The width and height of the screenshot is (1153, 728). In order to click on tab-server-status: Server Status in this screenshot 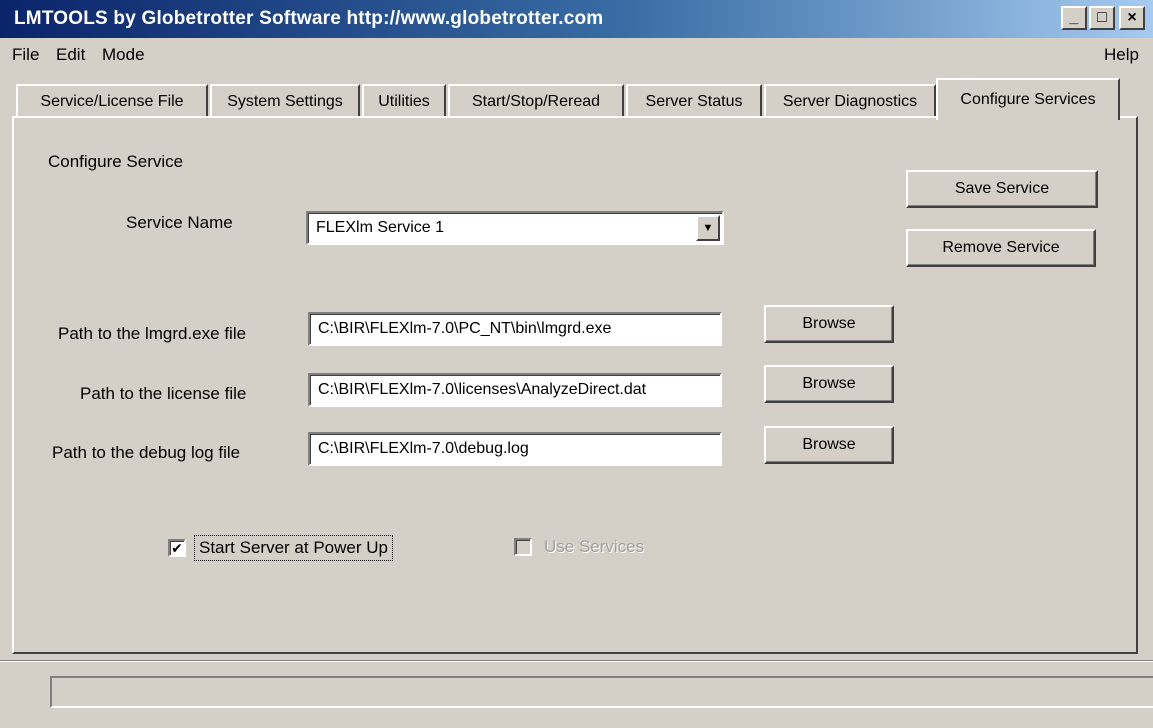, I will do `click(694, 101)`.